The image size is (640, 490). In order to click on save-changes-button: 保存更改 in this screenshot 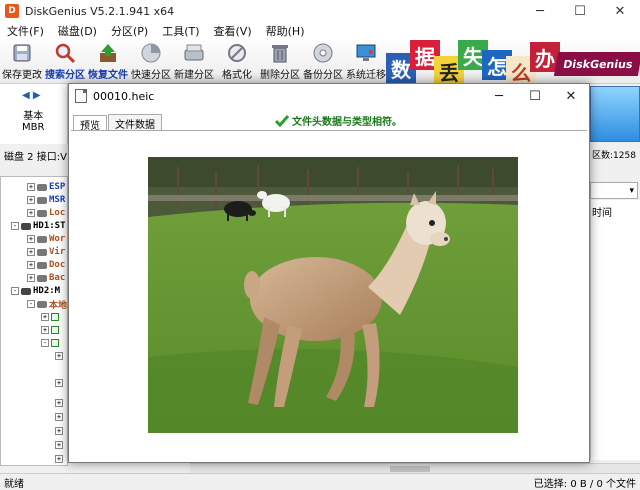, I will do `click(22, 62)`.